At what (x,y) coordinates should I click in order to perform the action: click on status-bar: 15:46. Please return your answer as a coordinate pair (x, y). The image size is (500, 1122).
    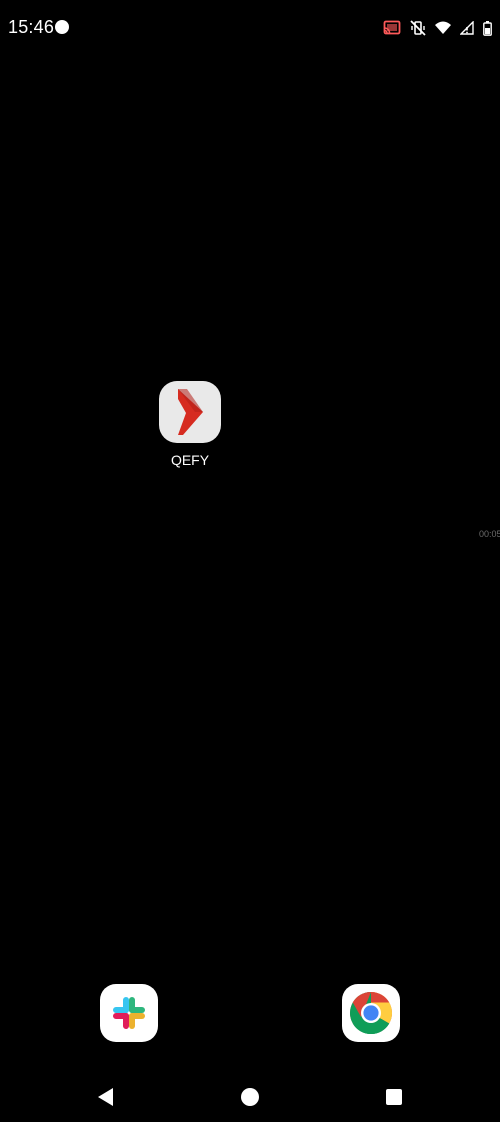
    Looking at the image, I should click on (250, 28).